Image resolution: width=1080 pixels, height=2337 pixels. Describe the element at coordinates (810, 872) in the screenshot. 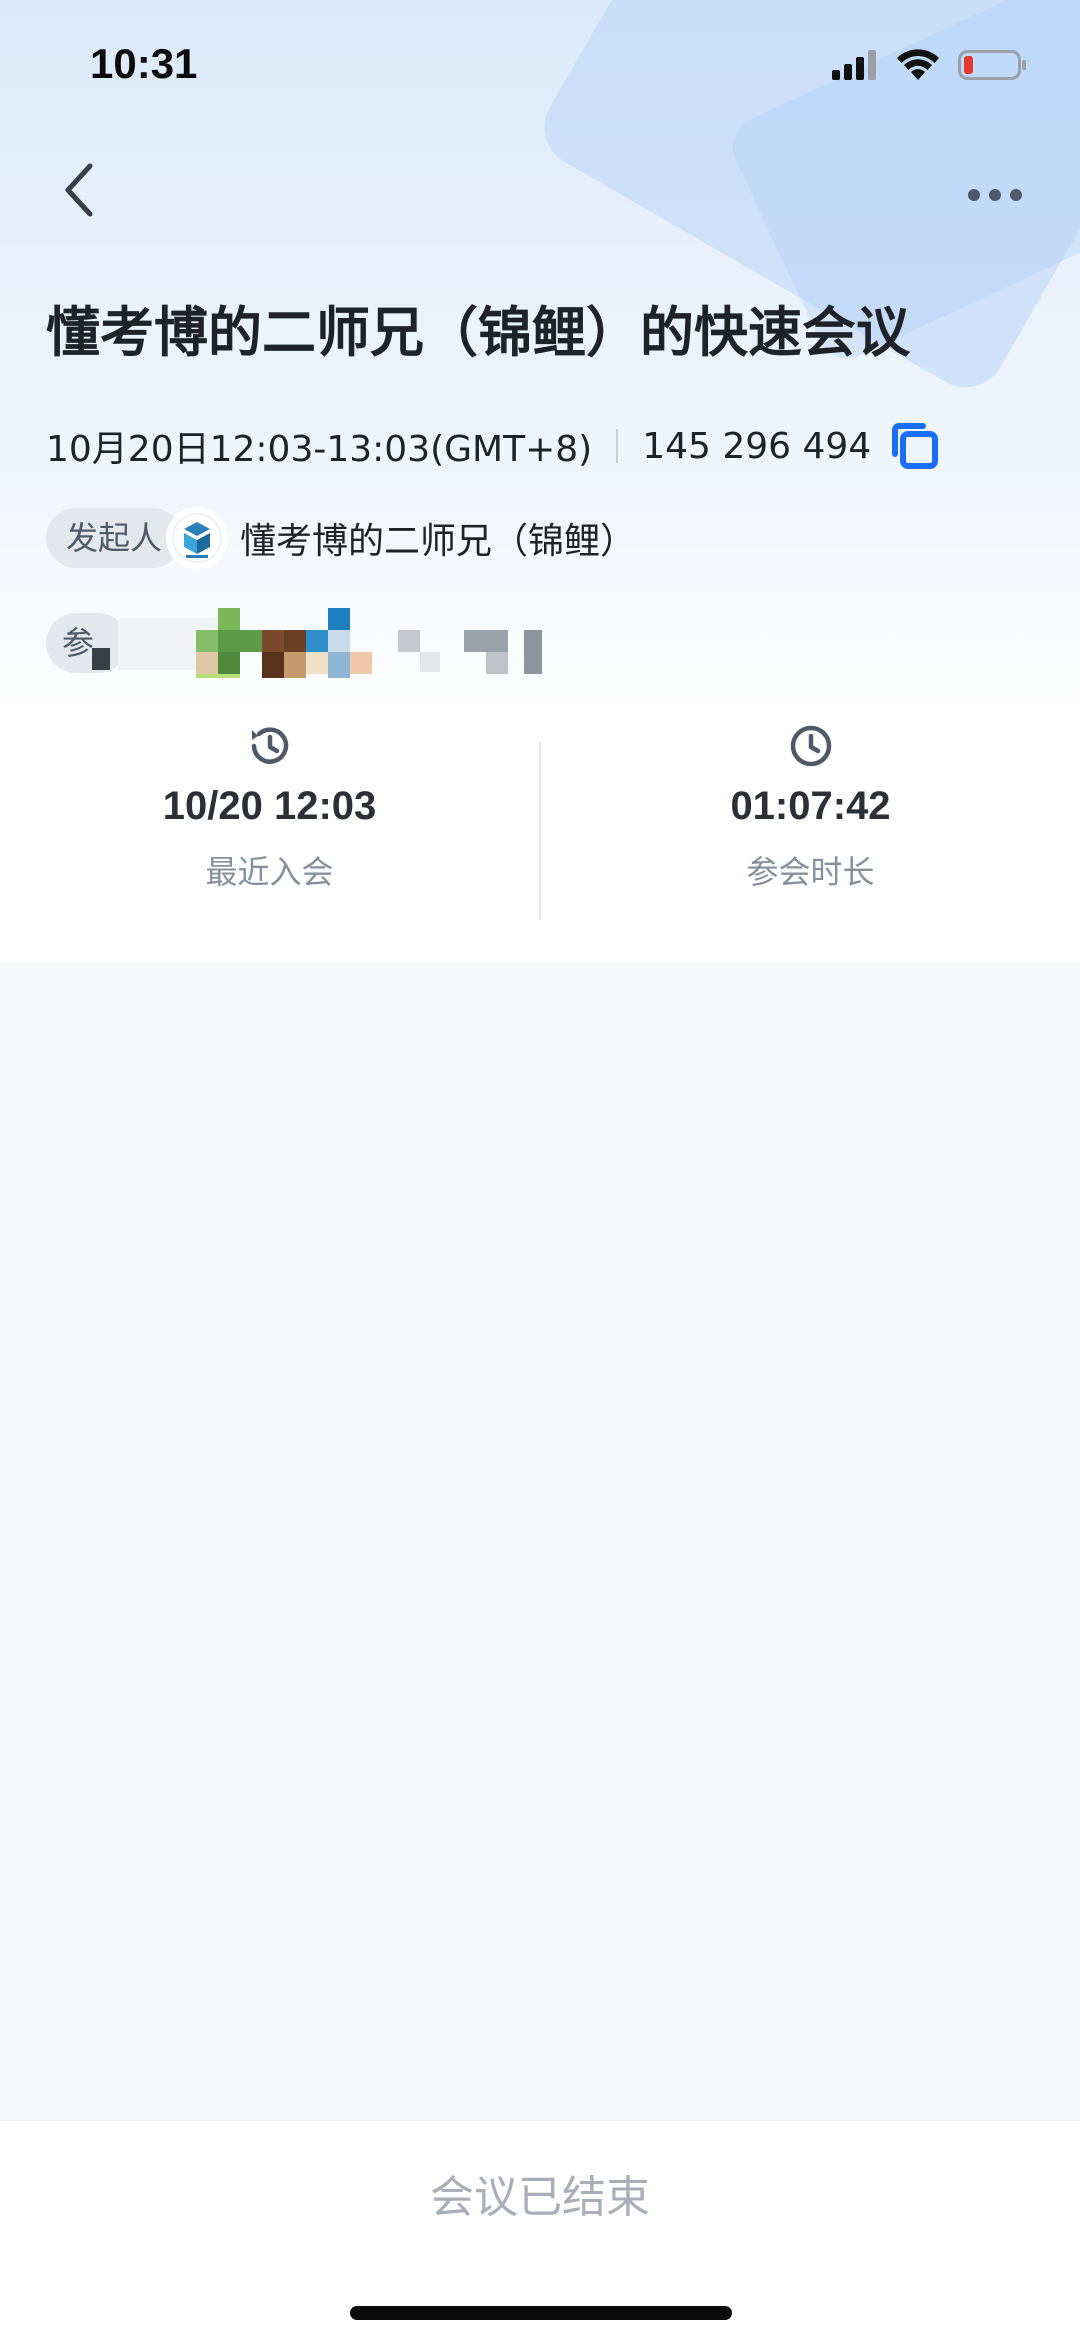

I see `duration-label: 参会时长` at that location.